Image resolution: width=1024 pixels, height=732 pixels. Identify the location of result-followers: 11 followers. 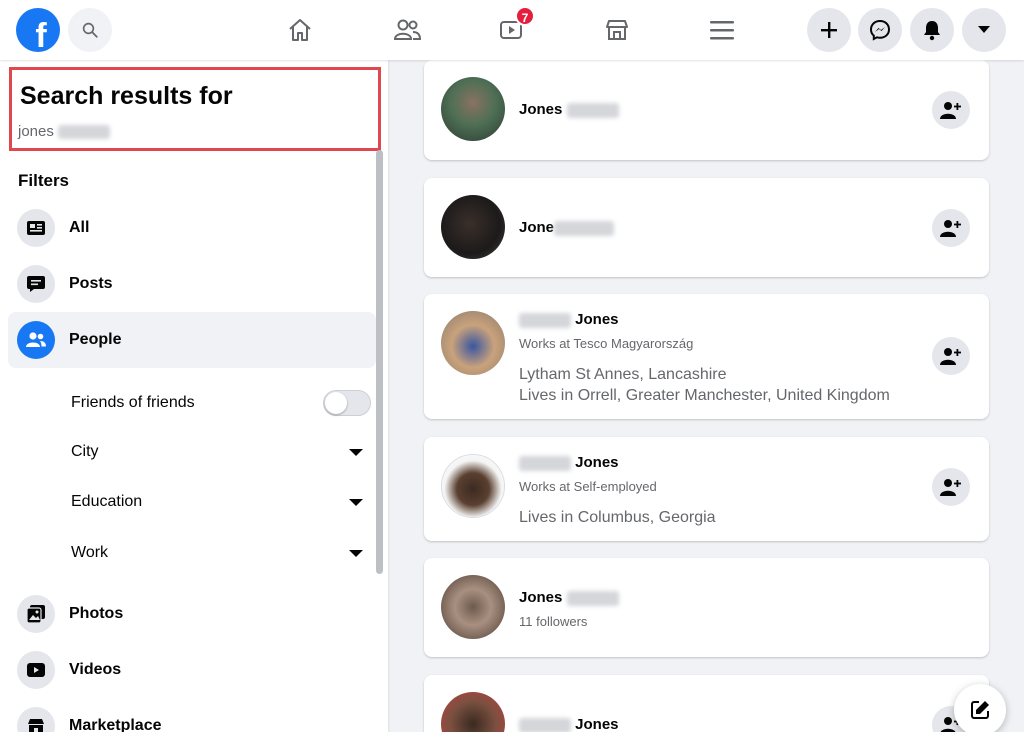
(553, 621).